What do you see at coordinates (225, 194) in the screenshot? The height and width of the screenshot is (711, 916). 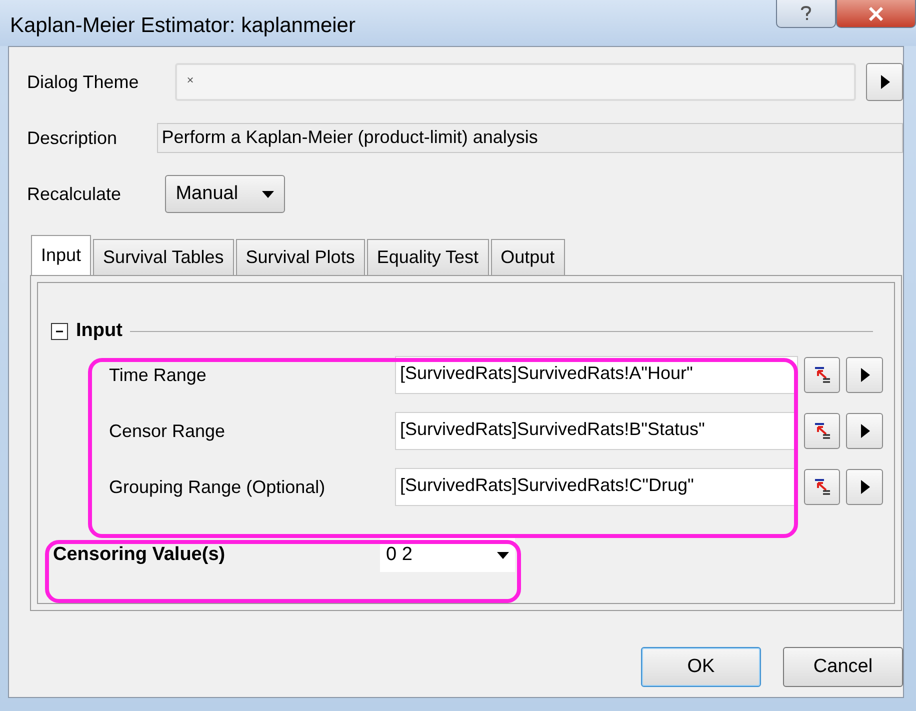 I see `recalculate-dropdown: Manual` at bounding box center [225, 194].